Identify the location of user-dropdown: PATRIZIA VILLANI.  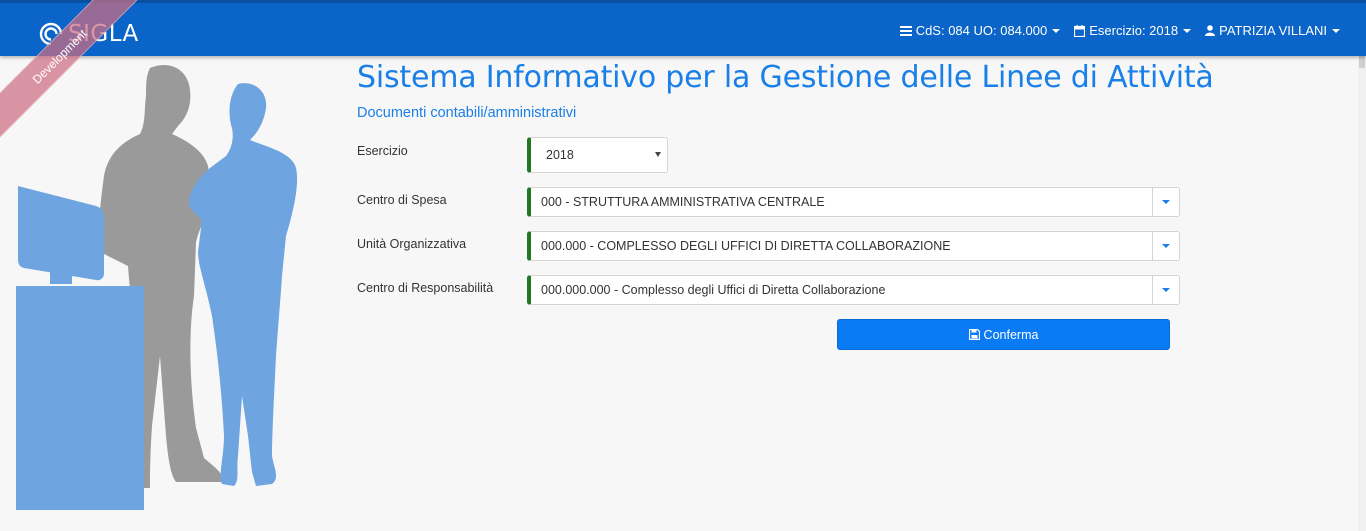
(1272, 30).